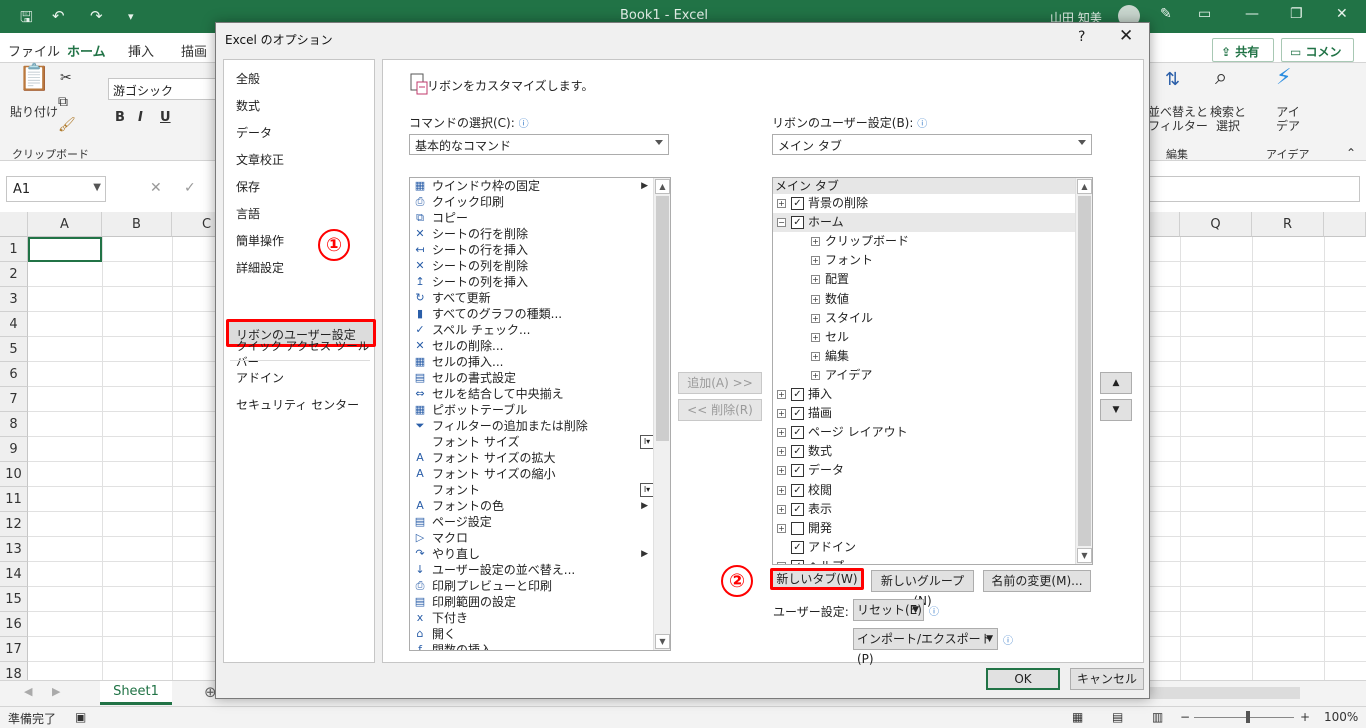 This screenshot has width=1366, height=728. I want to click on scroll-thumb, so click(1084, 371).